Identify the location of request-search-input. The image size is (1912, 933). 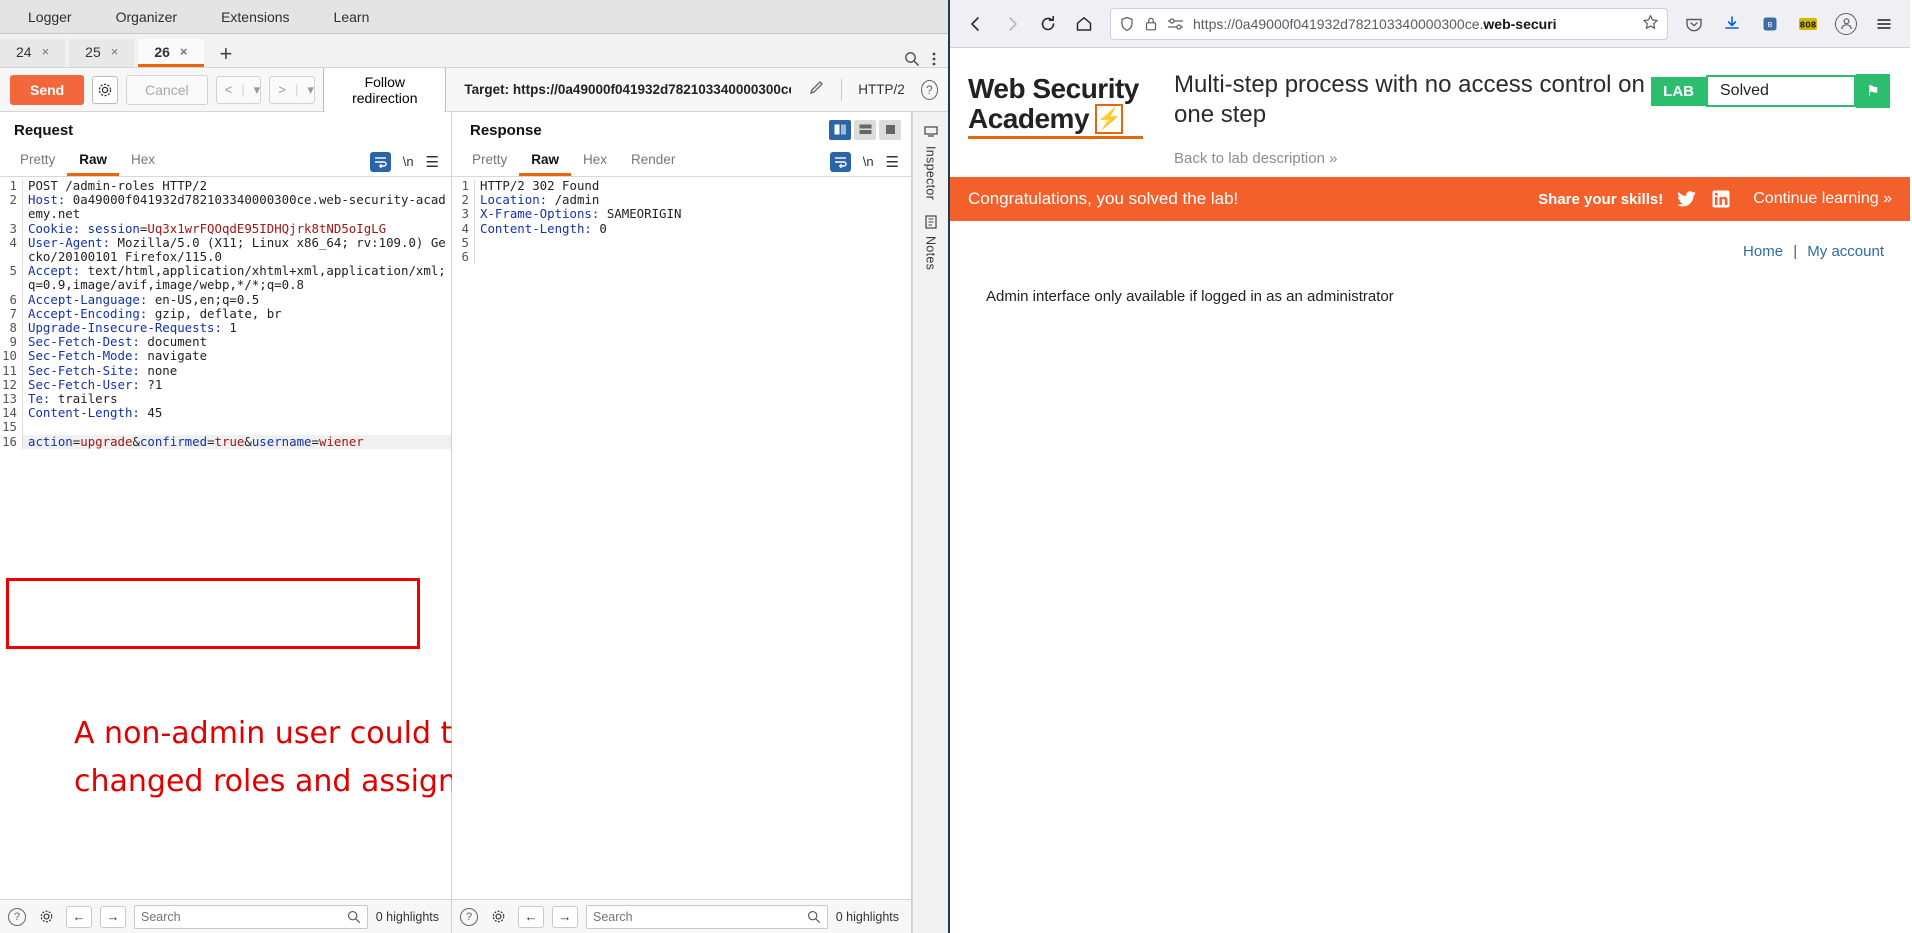
(244, 916).